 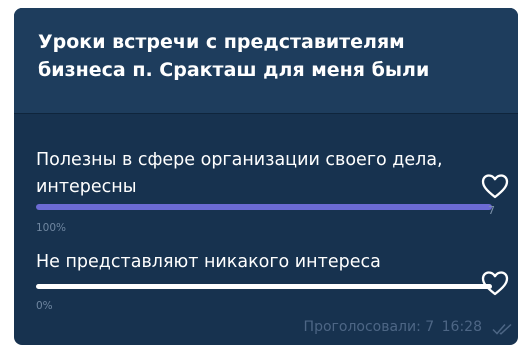 What do you see at coordinates (266, 262) in the screenshot?
I see `poll-option-no-interest: Не представляют никакого интереса` at bounding box center [266, 262].